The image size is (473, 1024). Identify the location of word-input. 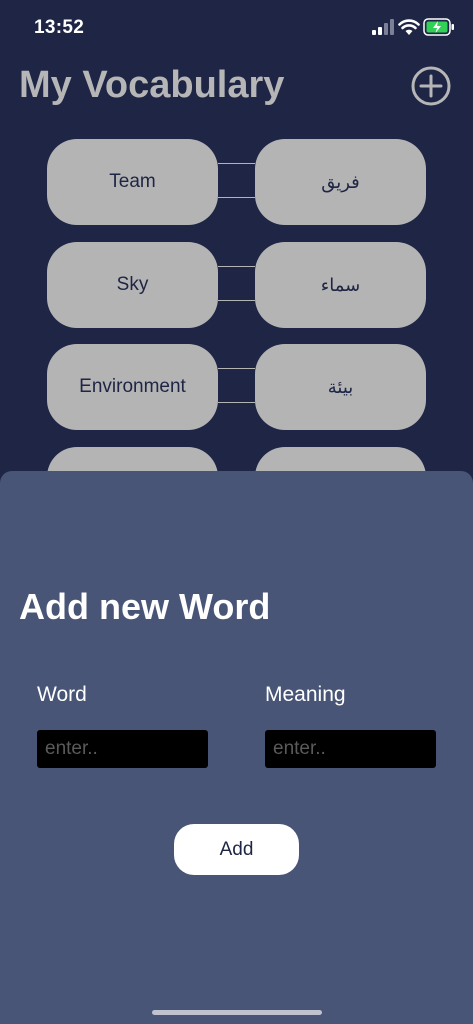
(122, 749).